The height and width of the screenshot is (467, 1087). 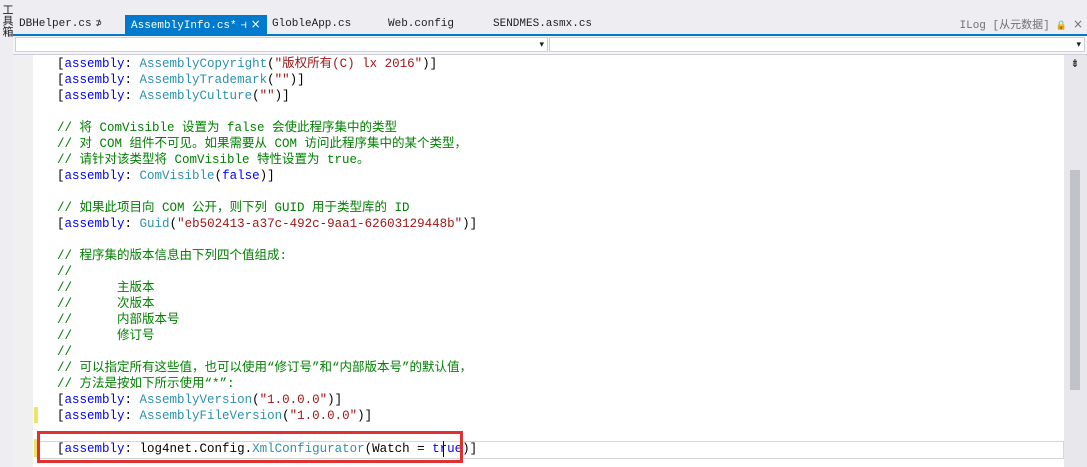 What do you see at coordinates (281, 44) in the screenshot?
I see `type-dropdown: ▾` at bounding box center [281, 44].